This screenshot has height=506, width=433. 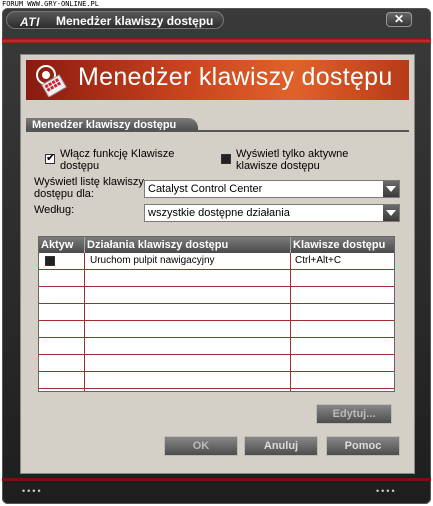 I want to click on ati-logo: ATI, so click(x=30, y=22).